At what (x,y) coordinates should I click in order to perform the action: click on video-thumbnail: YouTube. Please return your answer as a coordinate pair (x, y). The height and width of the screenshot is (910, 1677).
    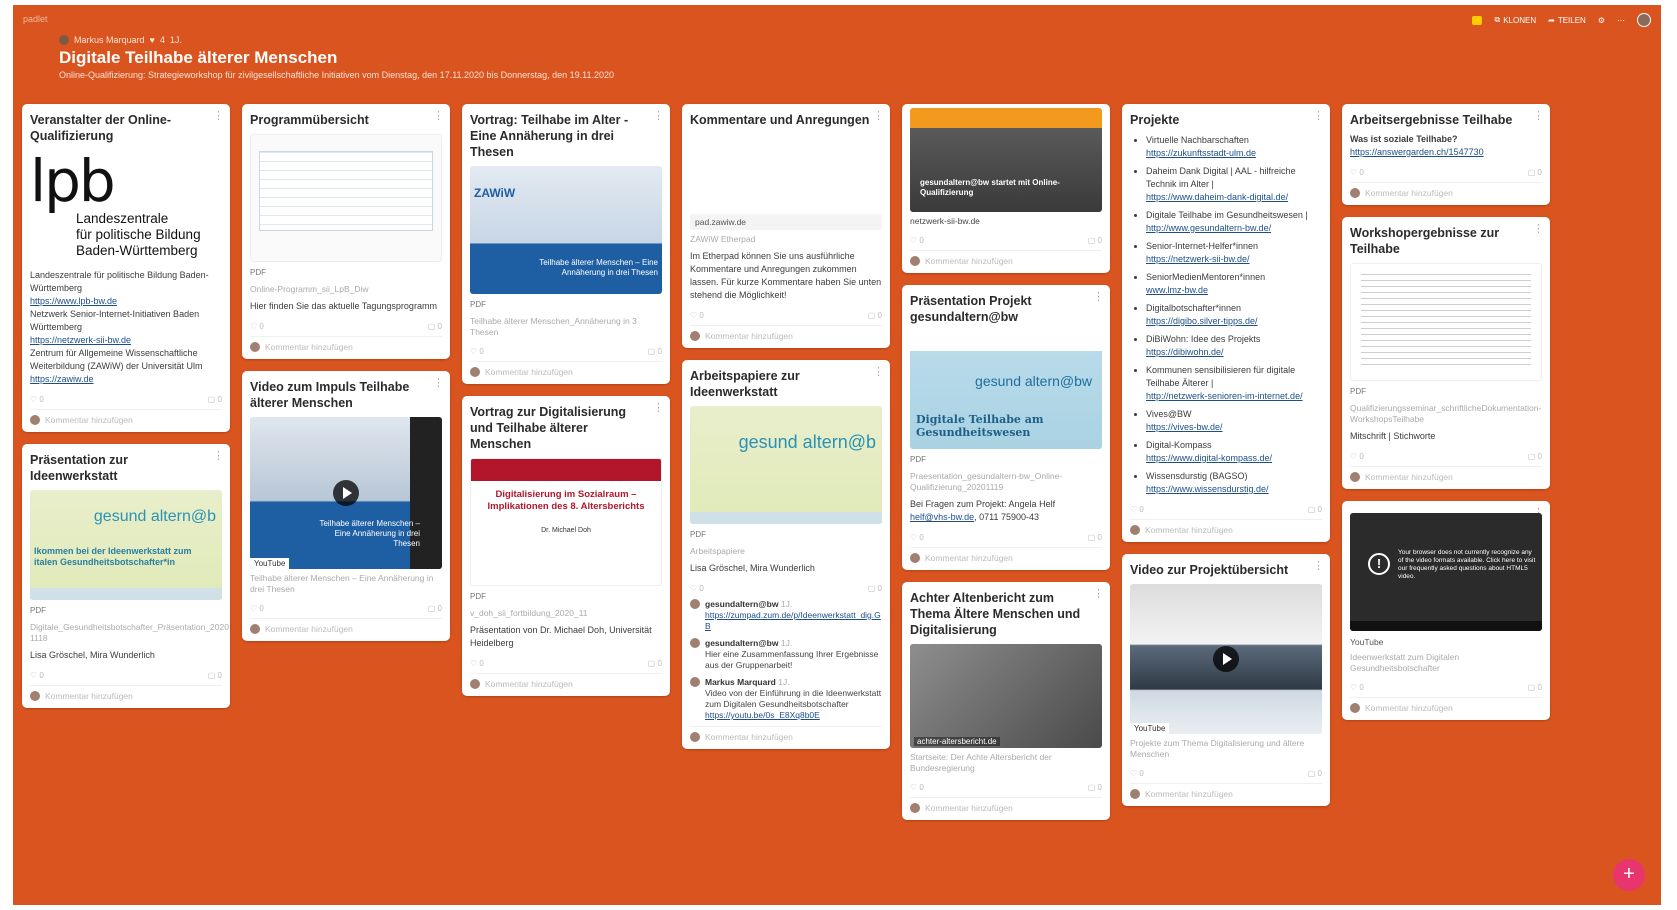
    Looking at the image, I should click on (1226, 659).